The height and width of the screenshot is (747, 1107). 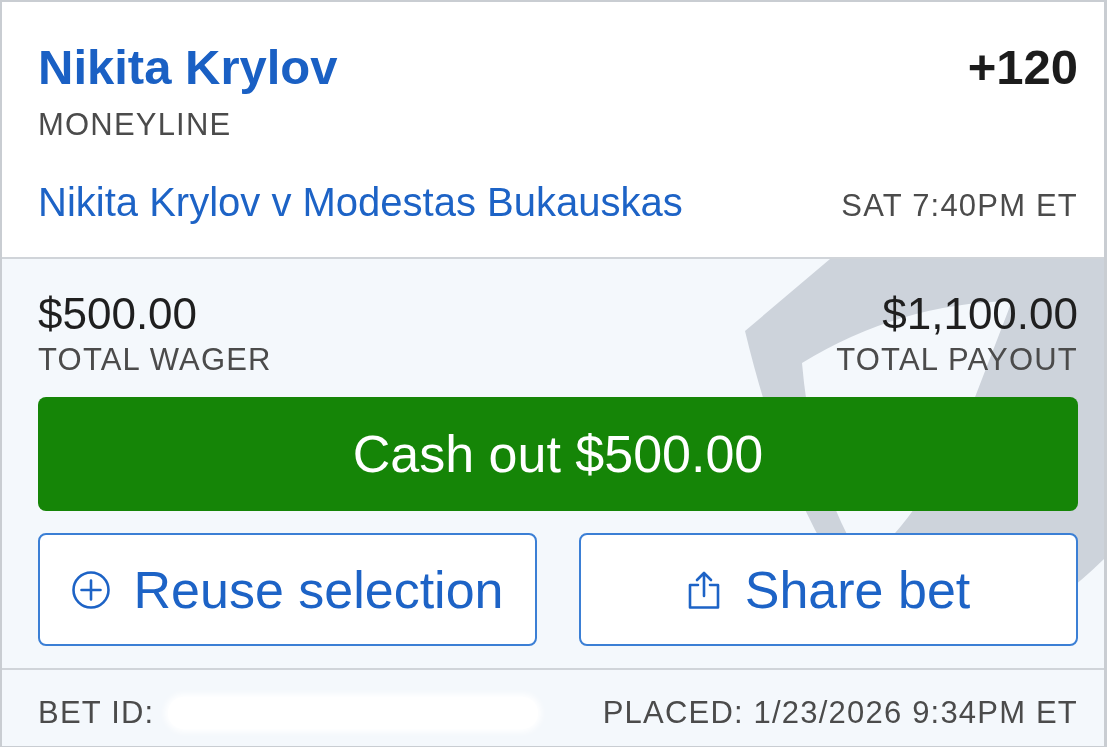 What do you see at coordinates (828, 589) in the screenshot?
I see `share-button: Share bet` at bounding box center [828, 589].